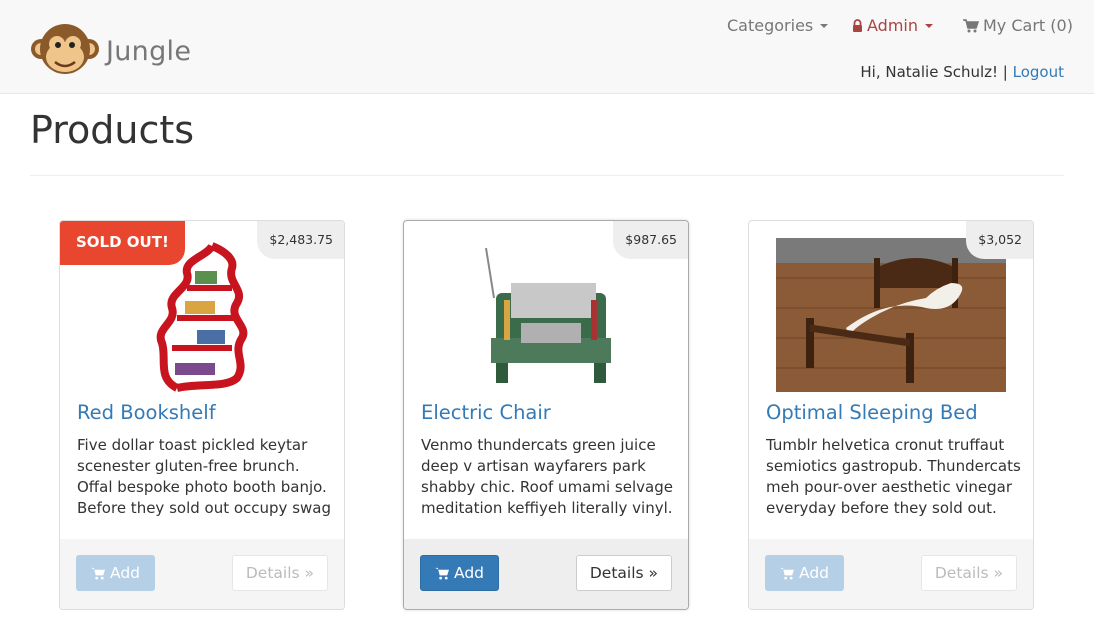 This screenshot has width=1094, height=632. I want to click on lock-icon, so click(857, 25).